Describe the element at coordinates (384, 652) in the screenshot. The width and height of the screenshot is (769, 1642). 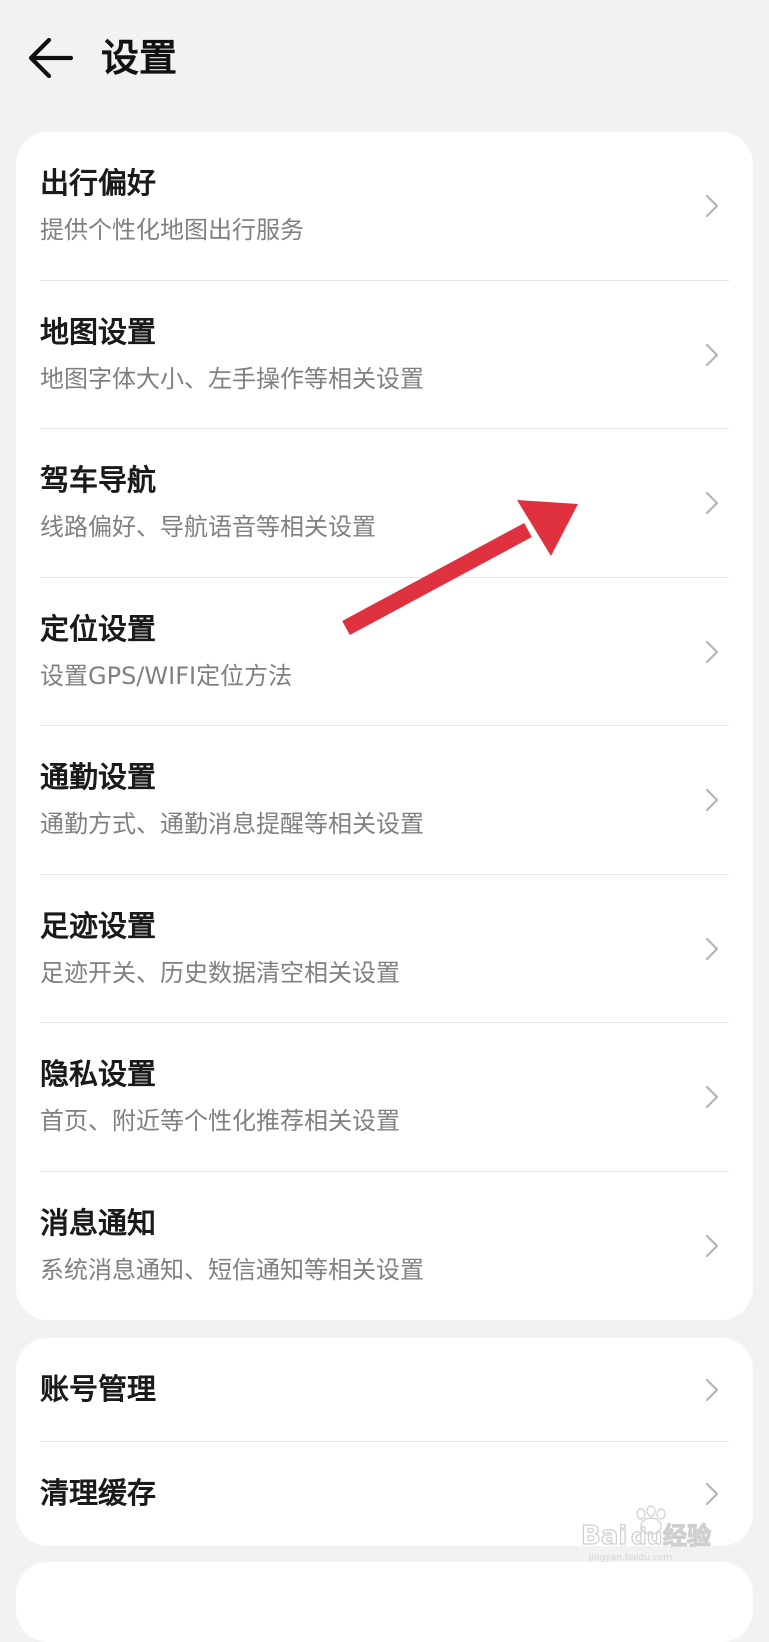
I see `setting-item-location-settings: 定位设置 设置GPS/WIFI定位方法` at that location.